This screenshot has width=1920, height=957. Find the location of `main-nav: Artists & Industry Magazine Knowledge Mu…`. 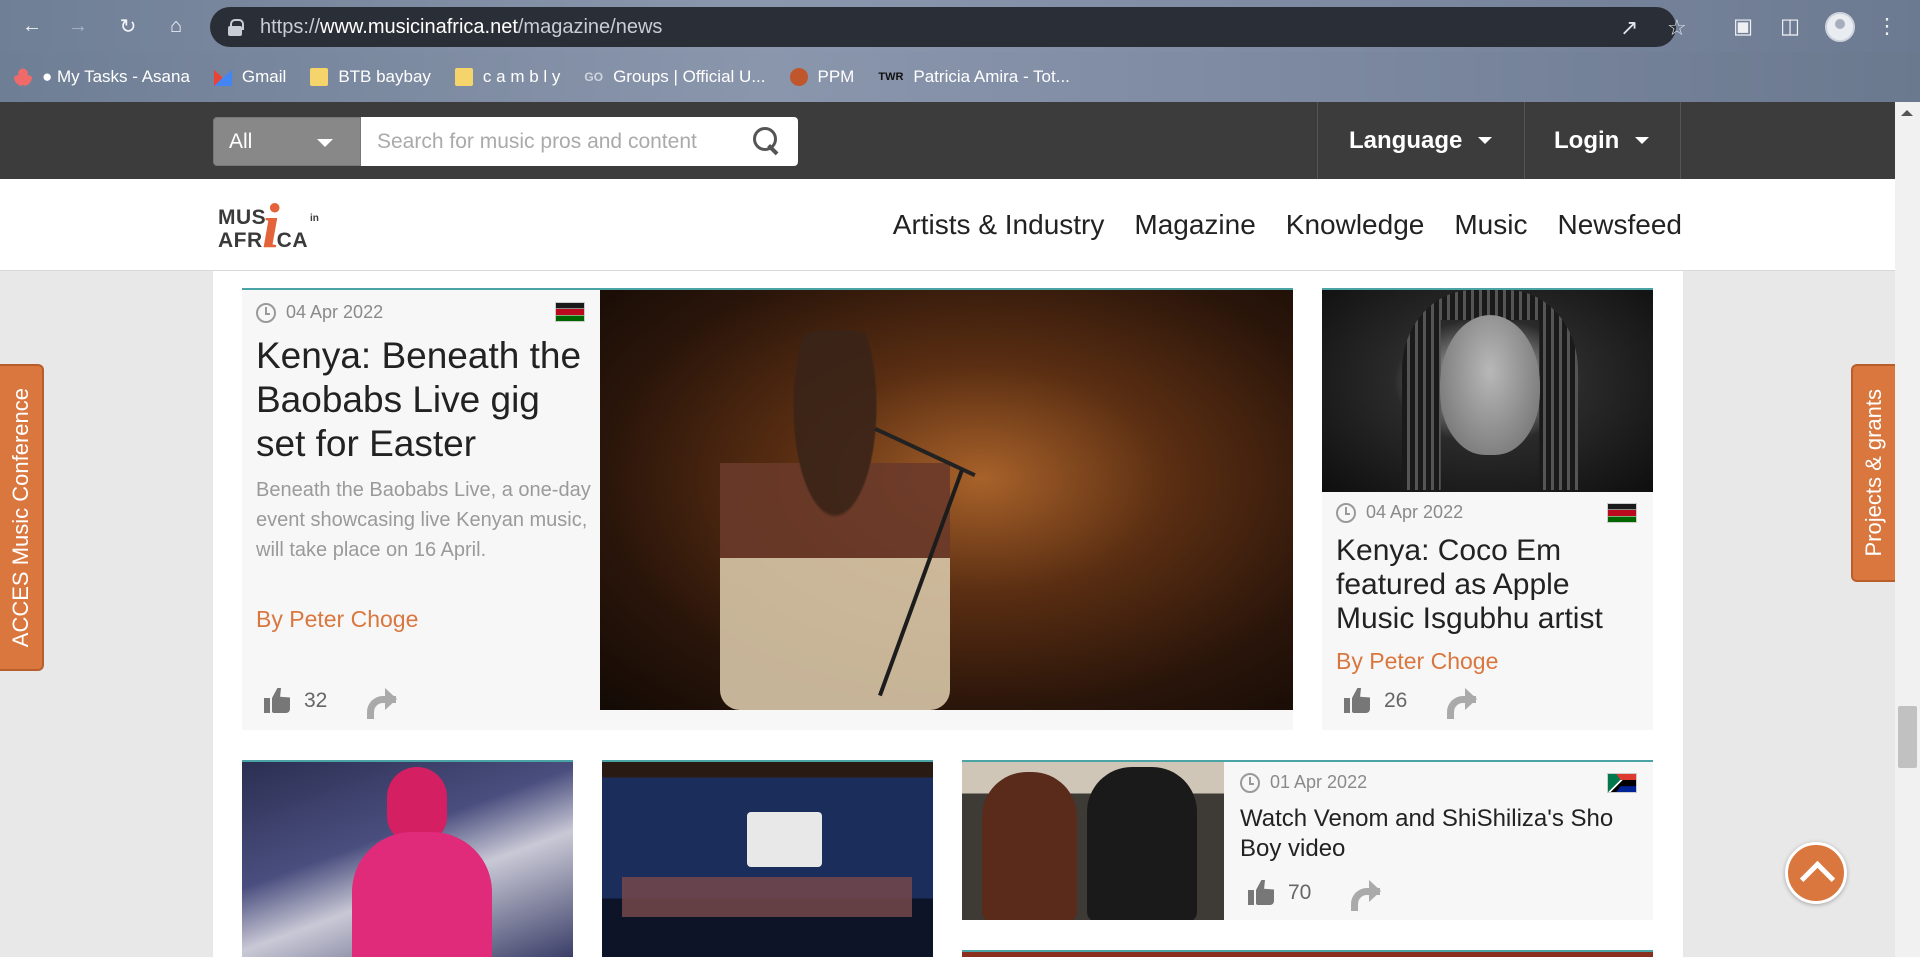

main-nav: Artists & Industry Magazine Knowledge Mu… is located at coordinates (1272, 225).